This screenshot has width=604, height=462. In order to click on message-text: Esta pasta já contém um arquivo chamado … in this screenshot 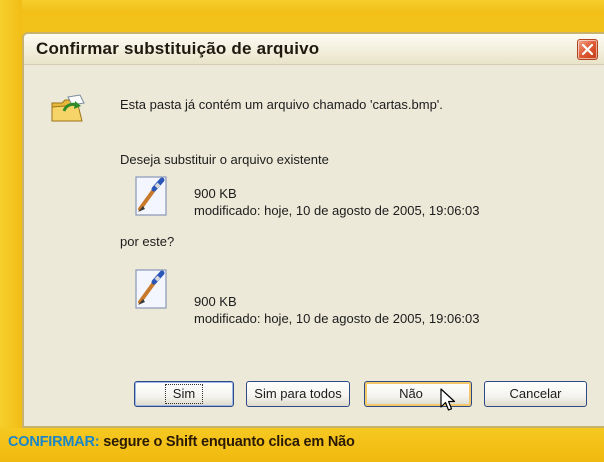, I will do `click(281, 104)`.